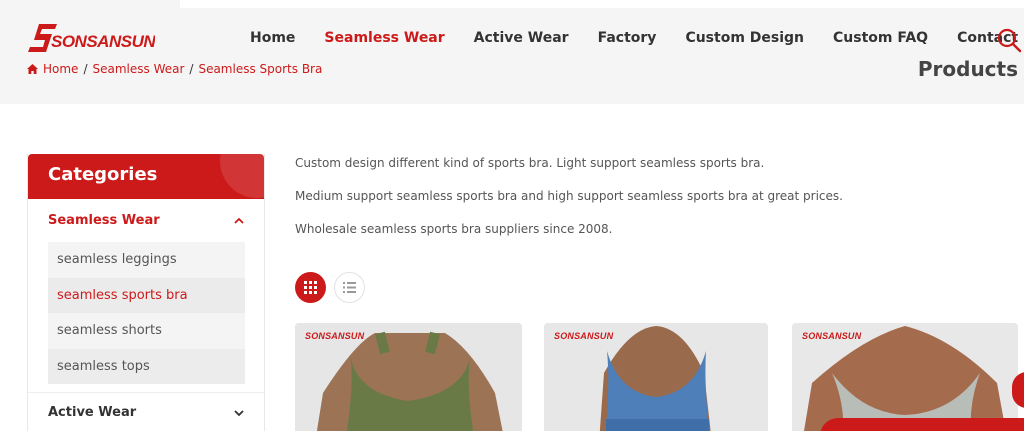 The image size is (1024, 431). Describe the element at coordinates (384, 38) in the screenshot. I see `nav-seamless-wear: Seamless Wear` at that location.